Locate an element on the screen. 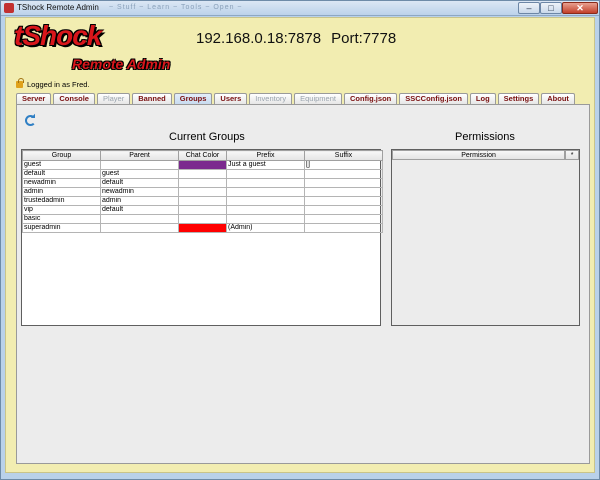  app-icon is located at coordinates (9, 8).